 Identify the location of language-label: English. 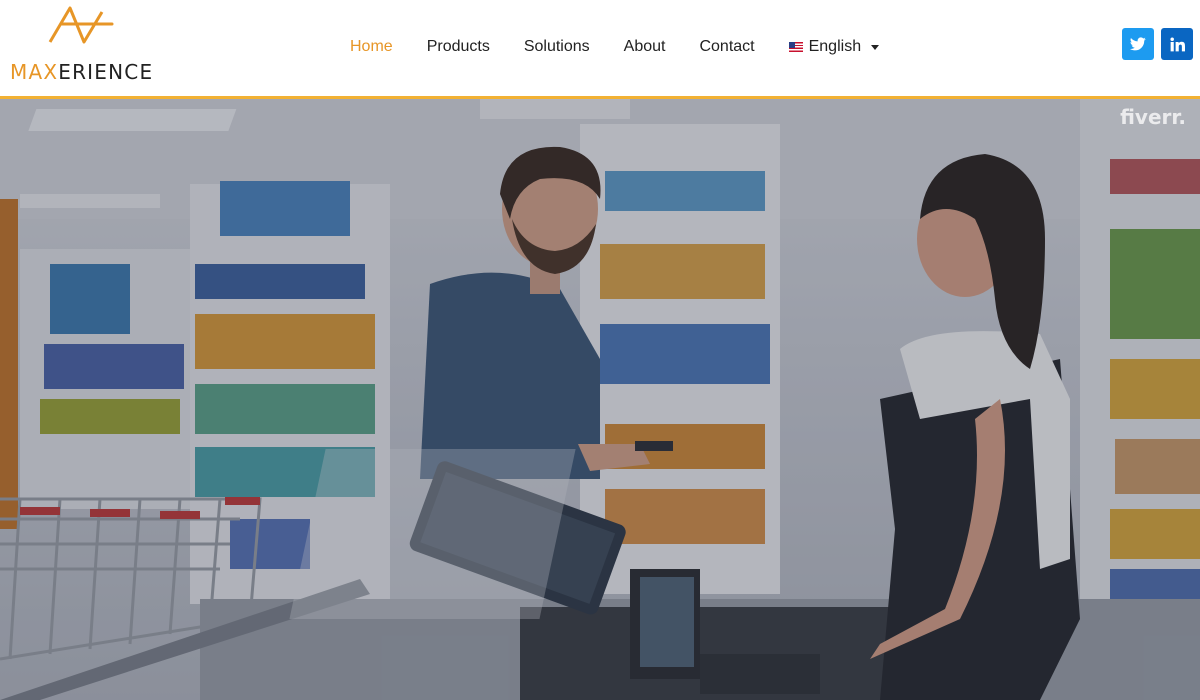
(835, 46).